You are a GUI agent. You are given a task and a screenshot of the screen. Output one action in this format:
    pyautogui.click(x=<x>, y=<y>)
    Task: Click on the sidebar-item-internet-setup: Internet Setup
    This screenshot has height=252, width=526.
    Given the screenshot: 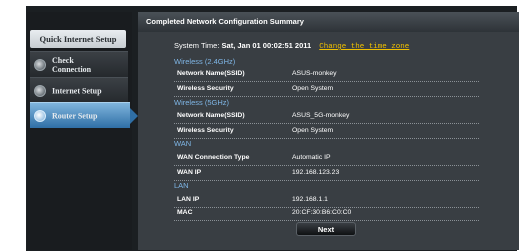 What is the action you would take?
    pyautogui.click(x=79, y=90)
    